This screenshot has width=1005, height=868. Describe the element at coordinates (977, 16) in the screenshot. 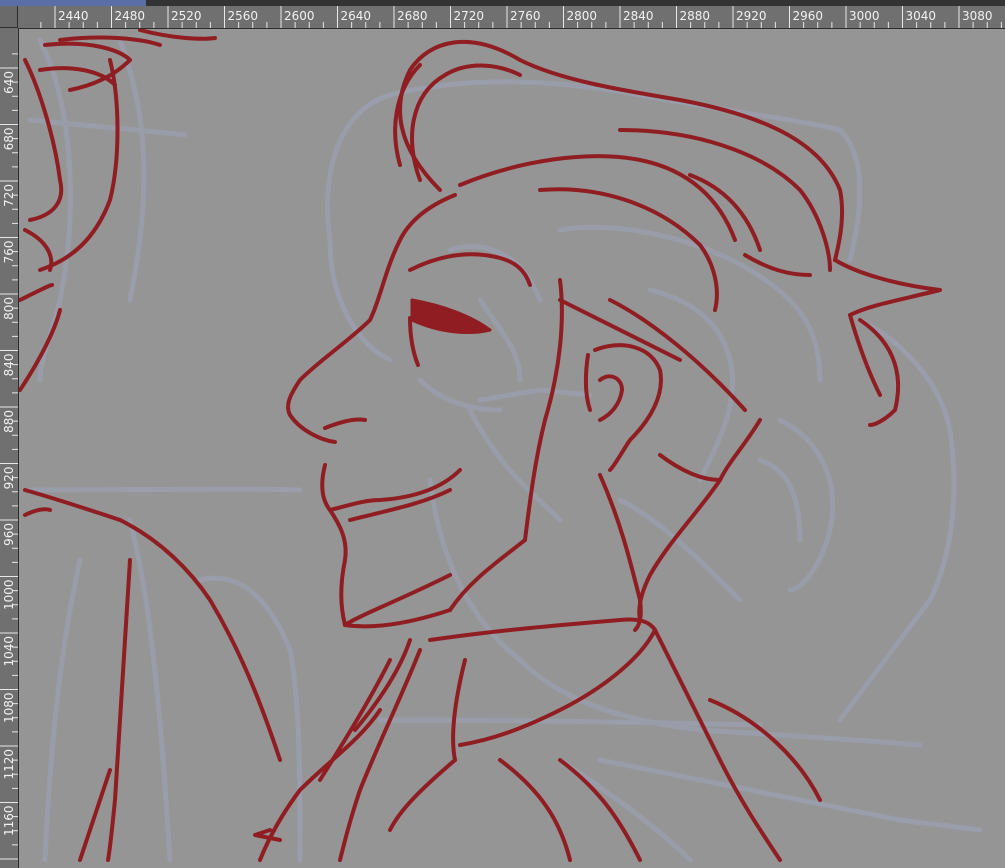

I see `ruler-label: 3080` at that location.